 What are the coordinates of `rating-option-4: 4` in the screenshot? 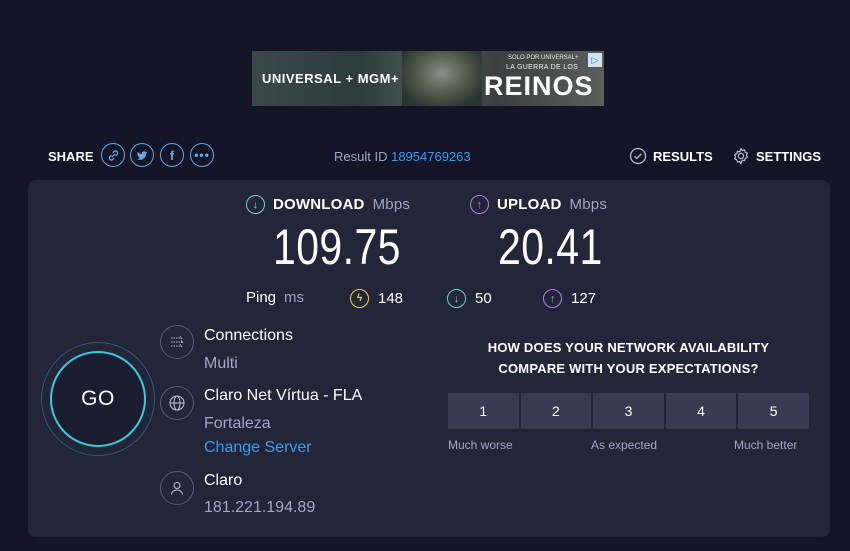 It's located at (701, 411).